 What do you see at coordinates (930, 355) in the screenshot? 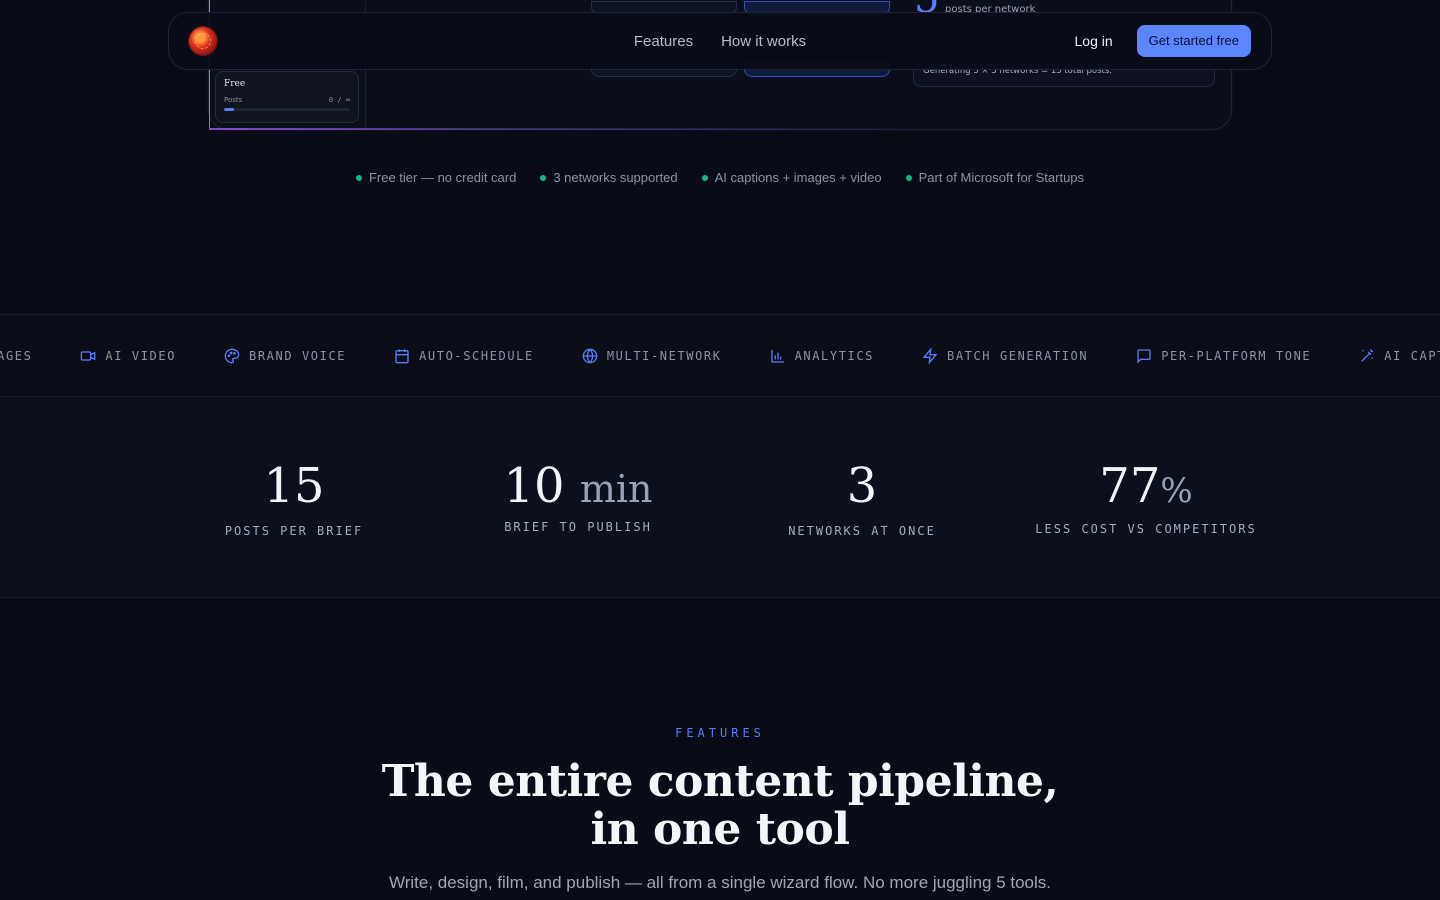
I see `lightning-icon` at bounding box center [930, 355].